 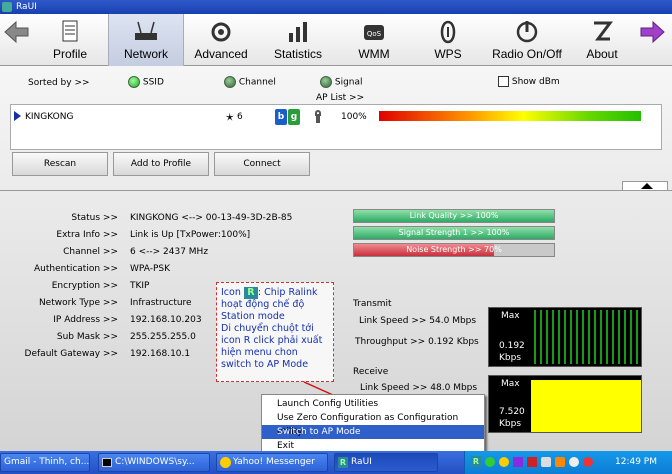 I want to click on statistics-icon, so click(x=298, y=32).